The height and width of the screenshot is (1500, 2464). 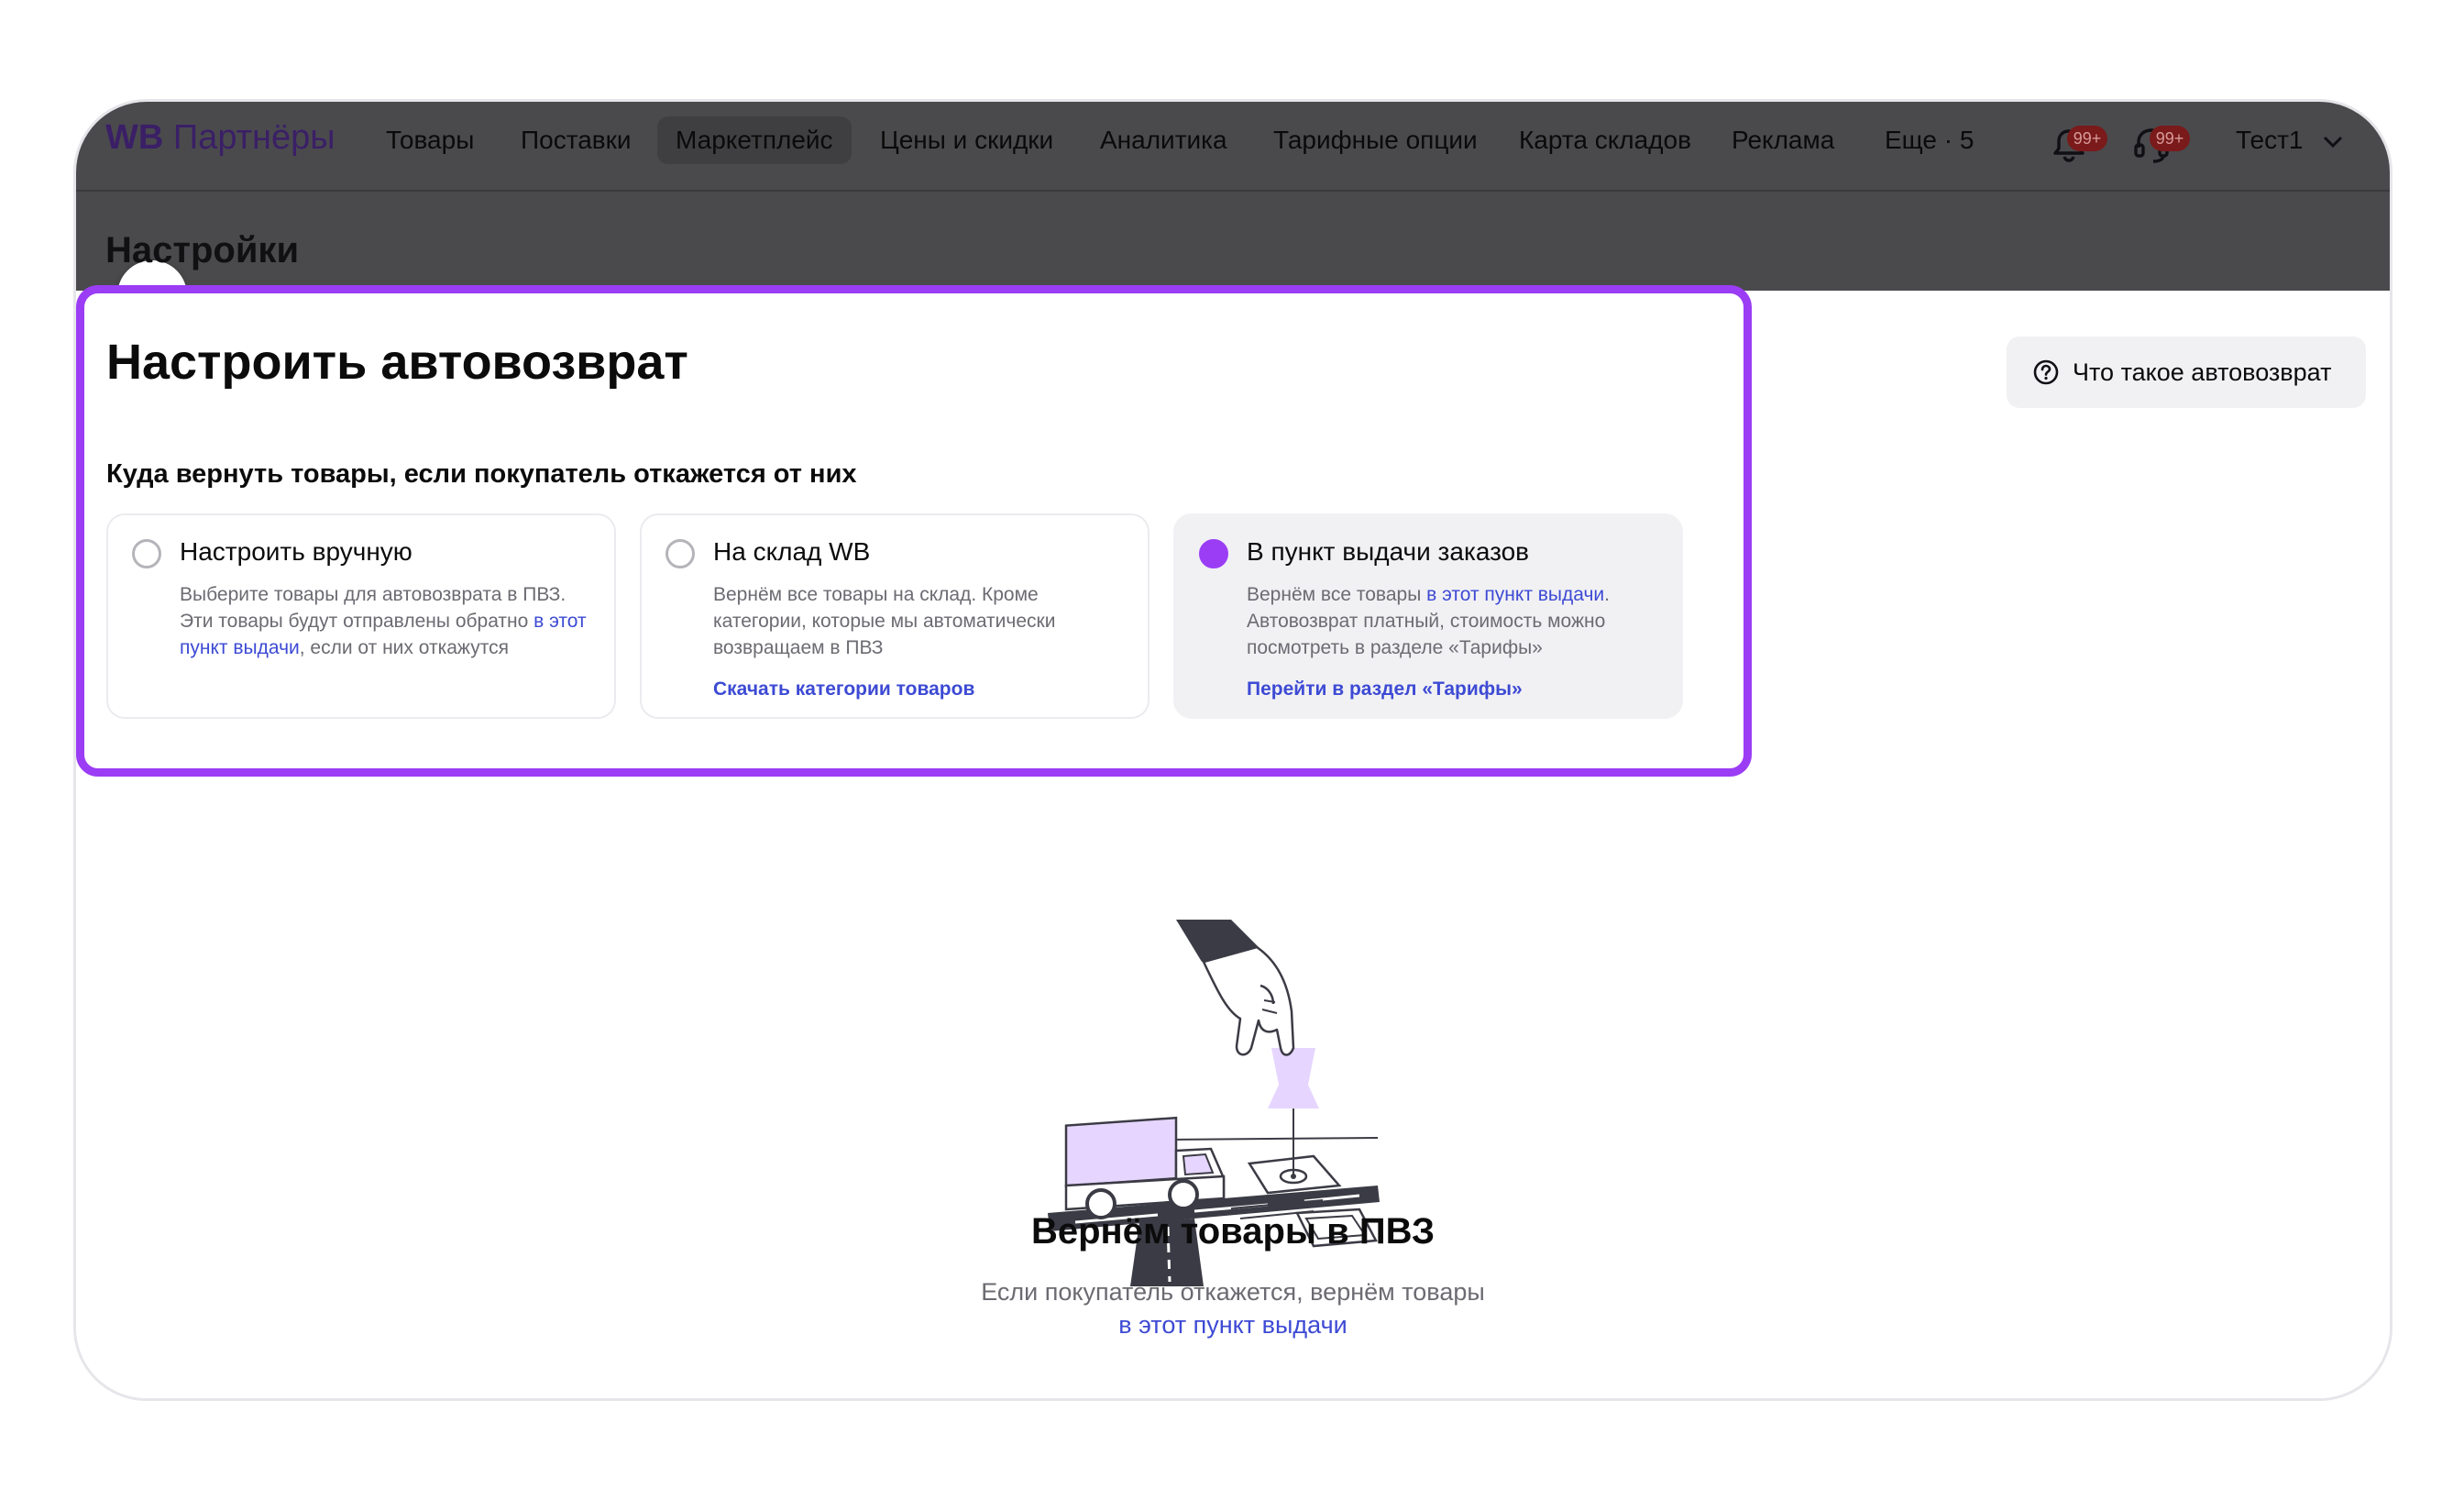 I want to click on nav-item-products: Товары, so click(x=430, y=140).